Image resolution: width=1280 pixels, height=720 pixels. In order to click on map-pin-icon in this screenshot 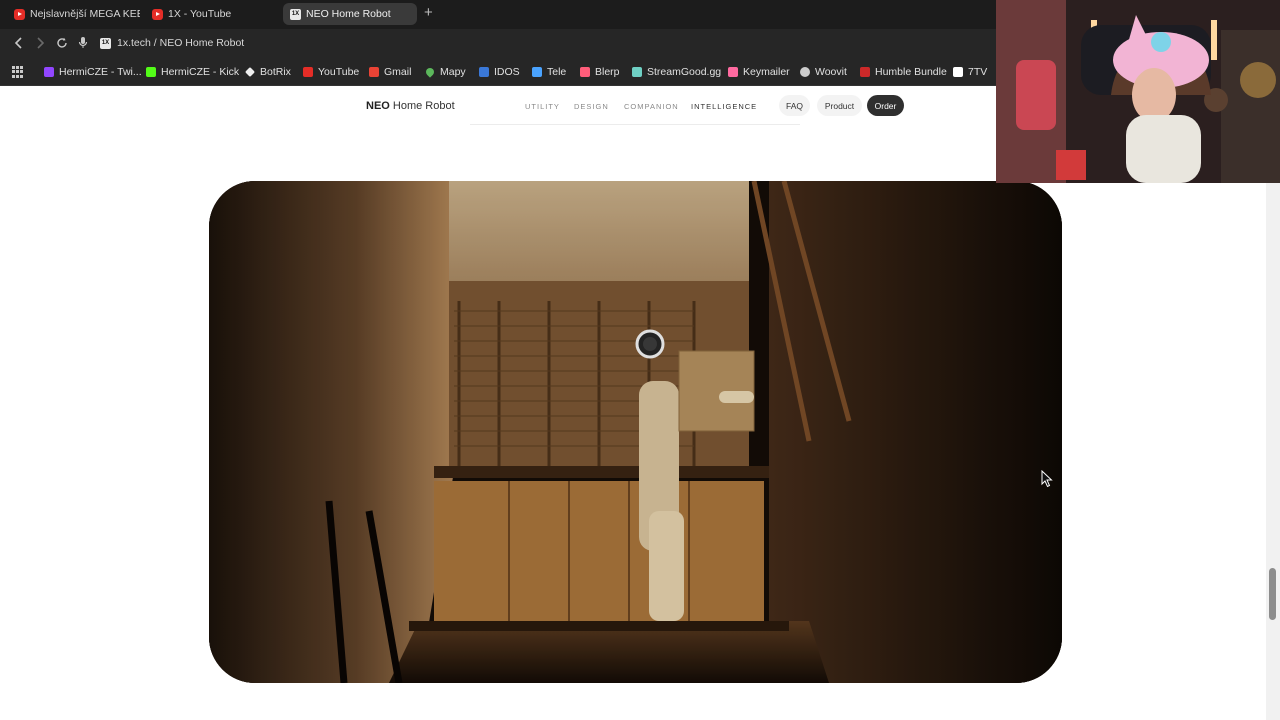, I will do `click(430, 72)`.